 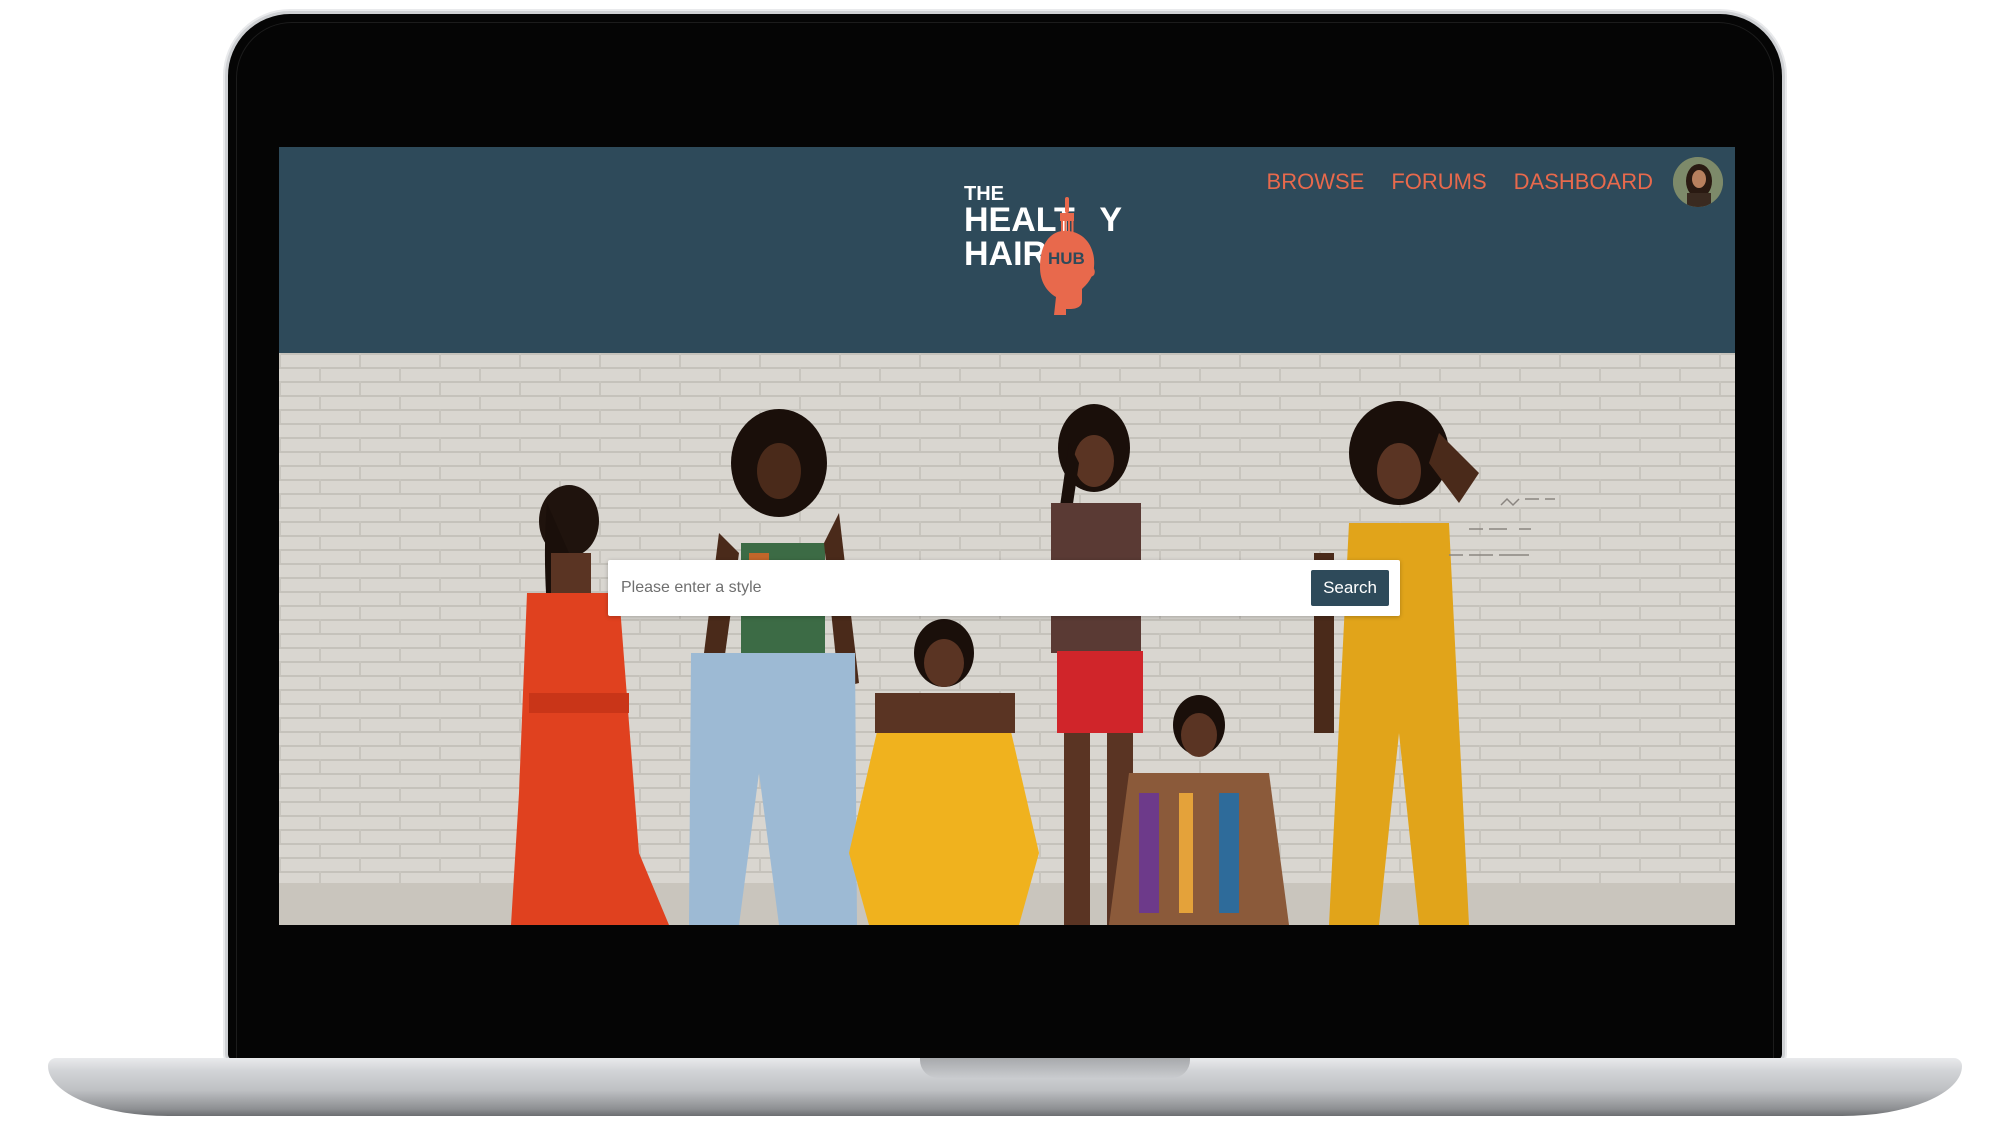 I want to click on nav-link-browse: BROWSE, so click(x=1316, y=182).